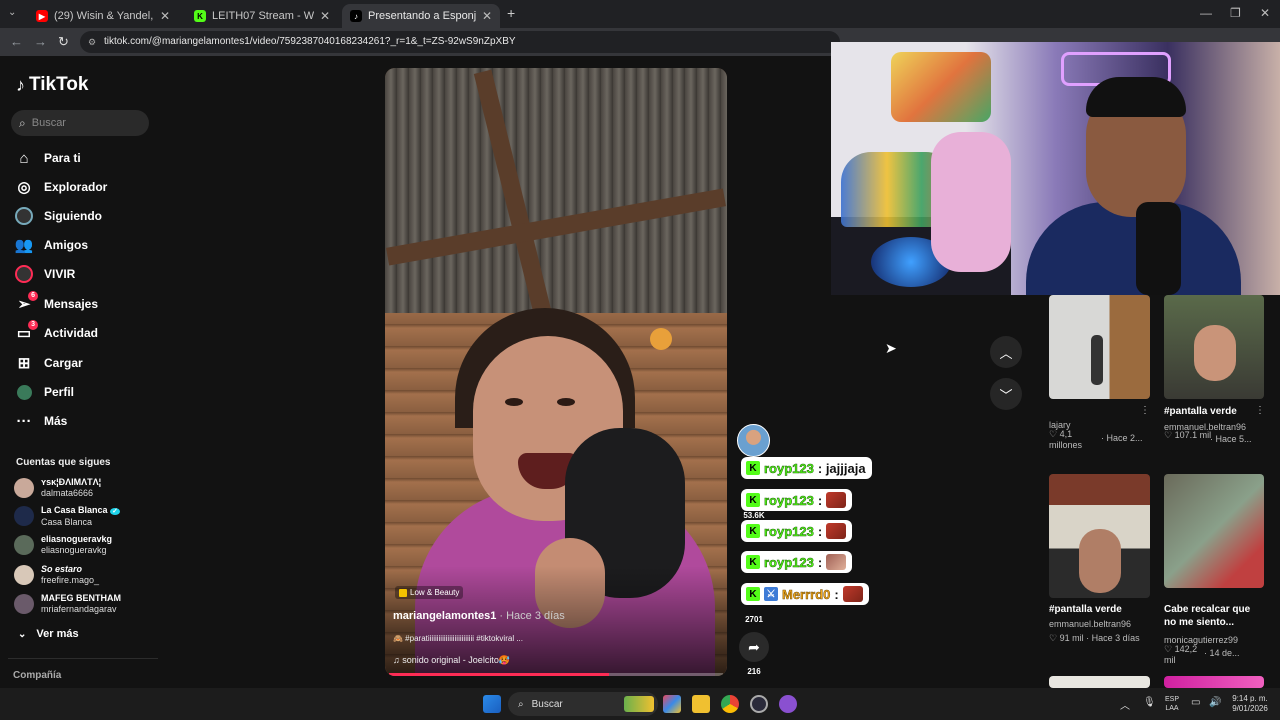 The image size is (1280, 720). I want to click on video-music: ♫ sonido original - Joelcito🥵, so click(451, 660).